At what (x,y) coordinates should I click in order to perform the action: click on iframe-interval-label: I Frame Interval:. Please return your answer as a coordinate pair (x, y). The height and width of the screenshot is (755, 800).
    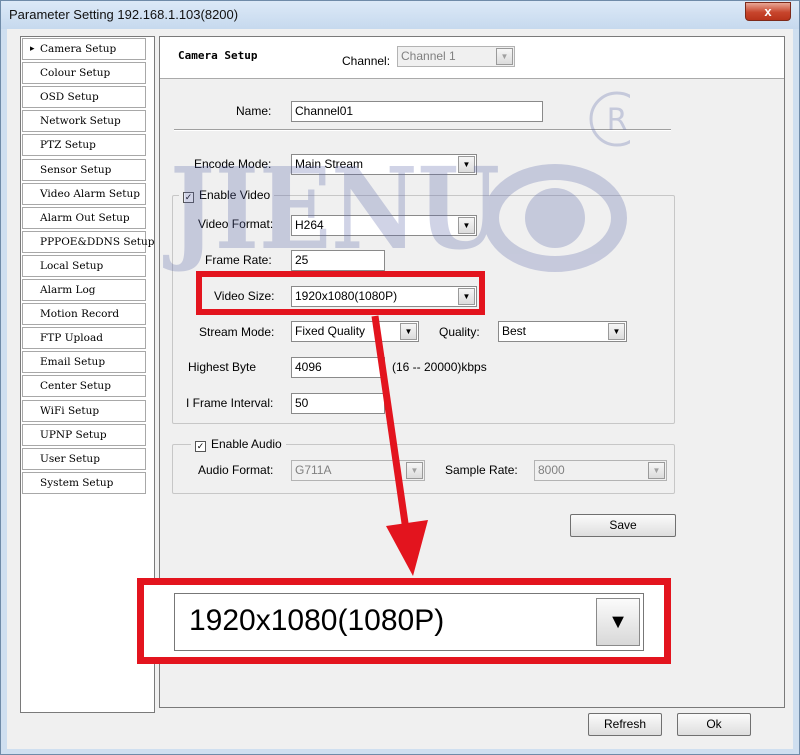
    Looking at the image, I should click on (230, 403).